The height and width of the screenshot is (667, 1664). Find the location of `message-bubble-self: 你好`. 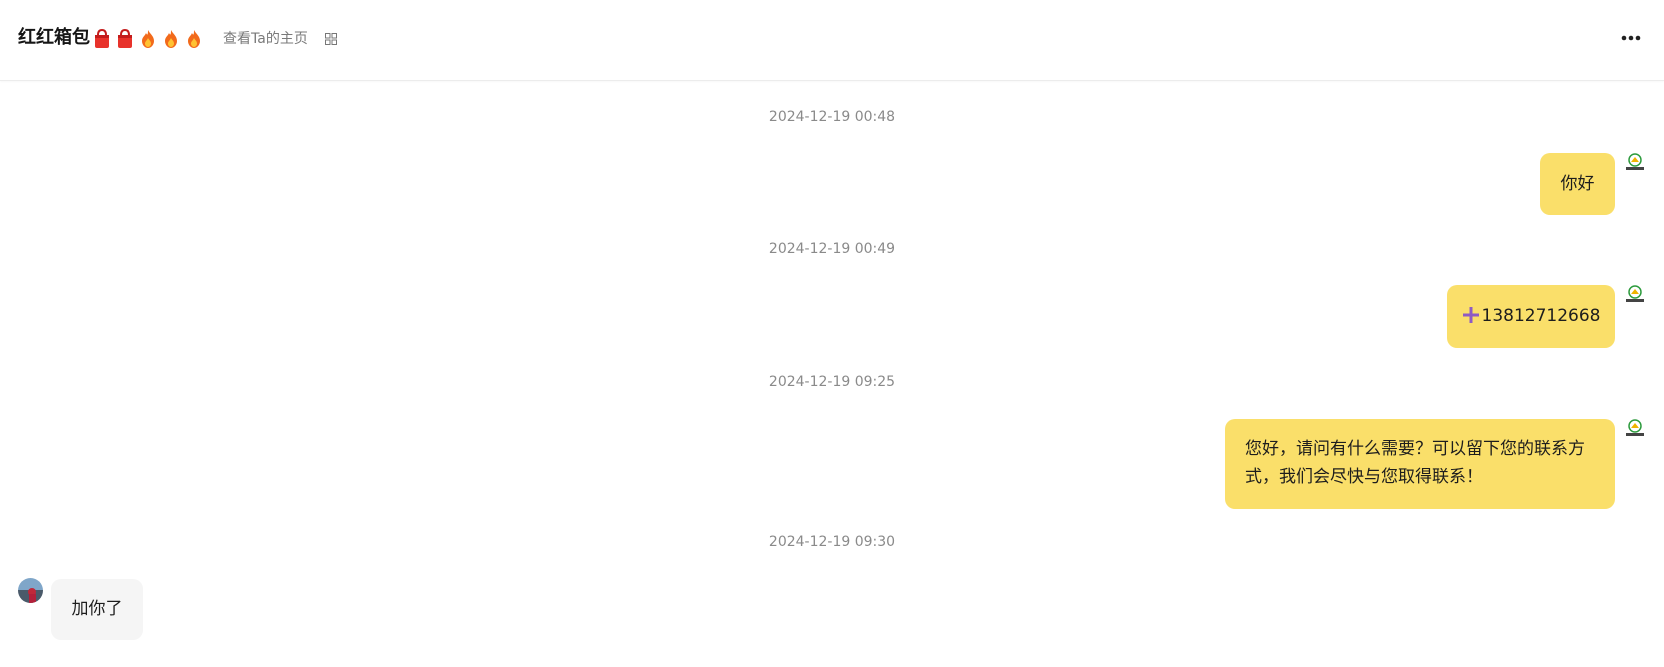

message-bubble-self: 你好 is located at coordinates (1577, 184).